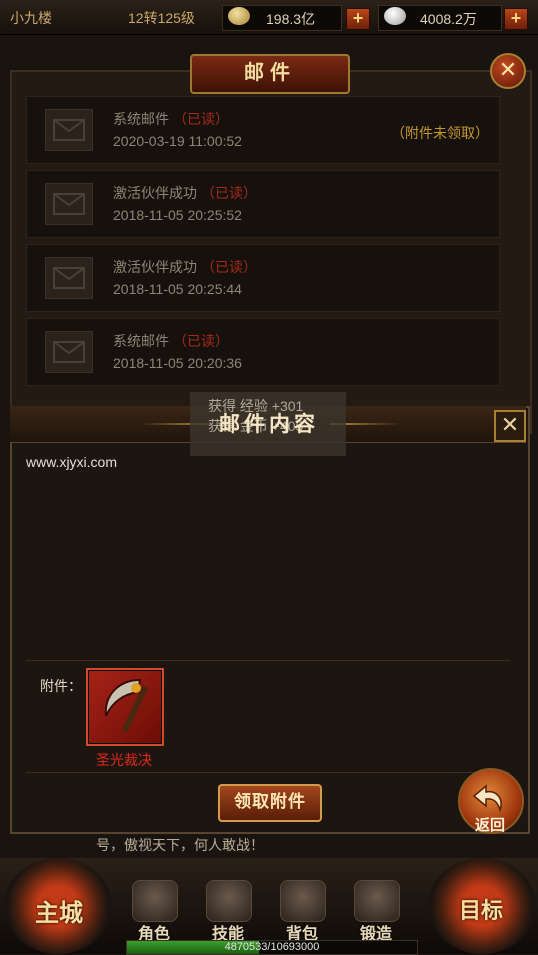 Image resolution: width=538 pixels, height=955 pixels. What do you see at coordinates (395, 16) in the screenshot?
I see `ingot-icon` at bounding box center [395, 16].